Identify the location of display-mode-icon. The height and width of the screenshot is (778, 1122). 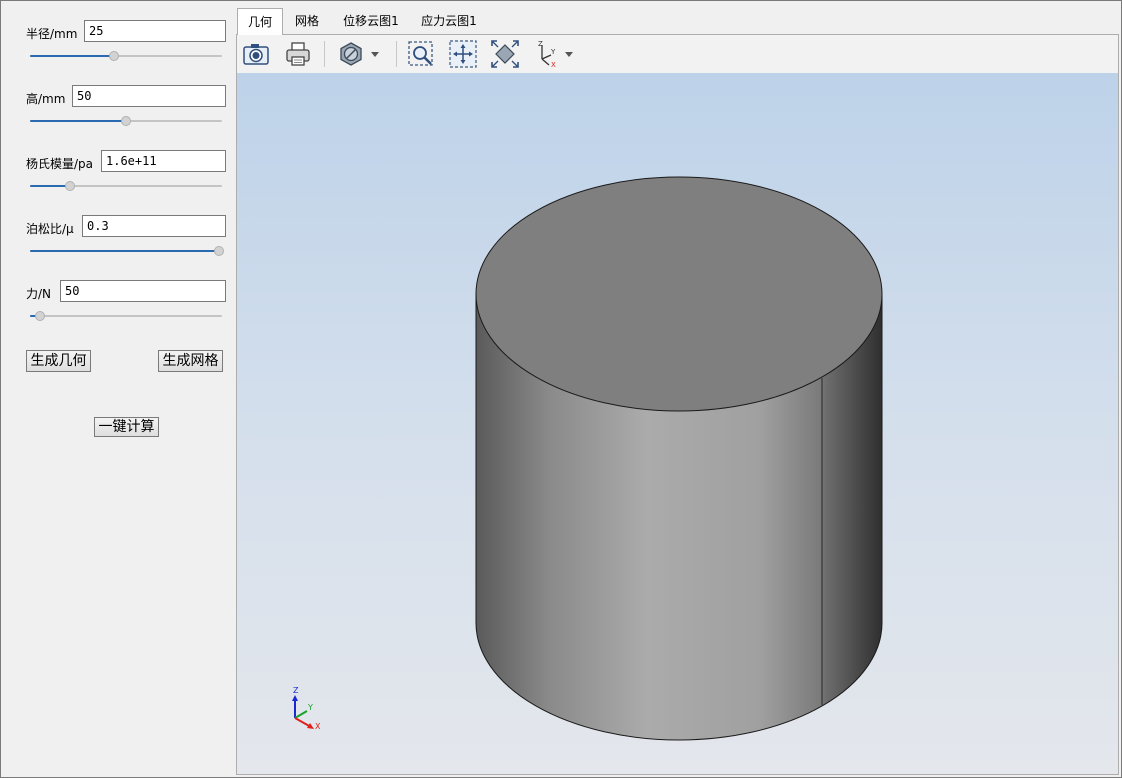
(360, 54).